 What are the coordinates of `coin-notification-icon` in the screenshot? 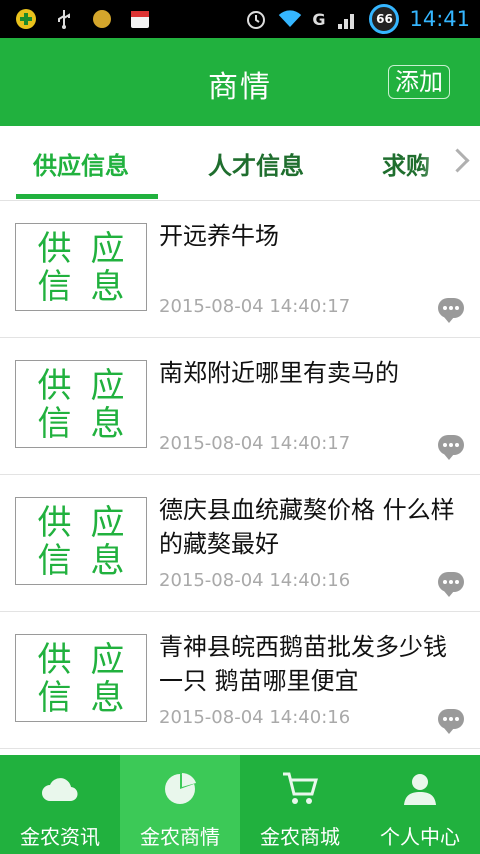 It's located at (102, 19).